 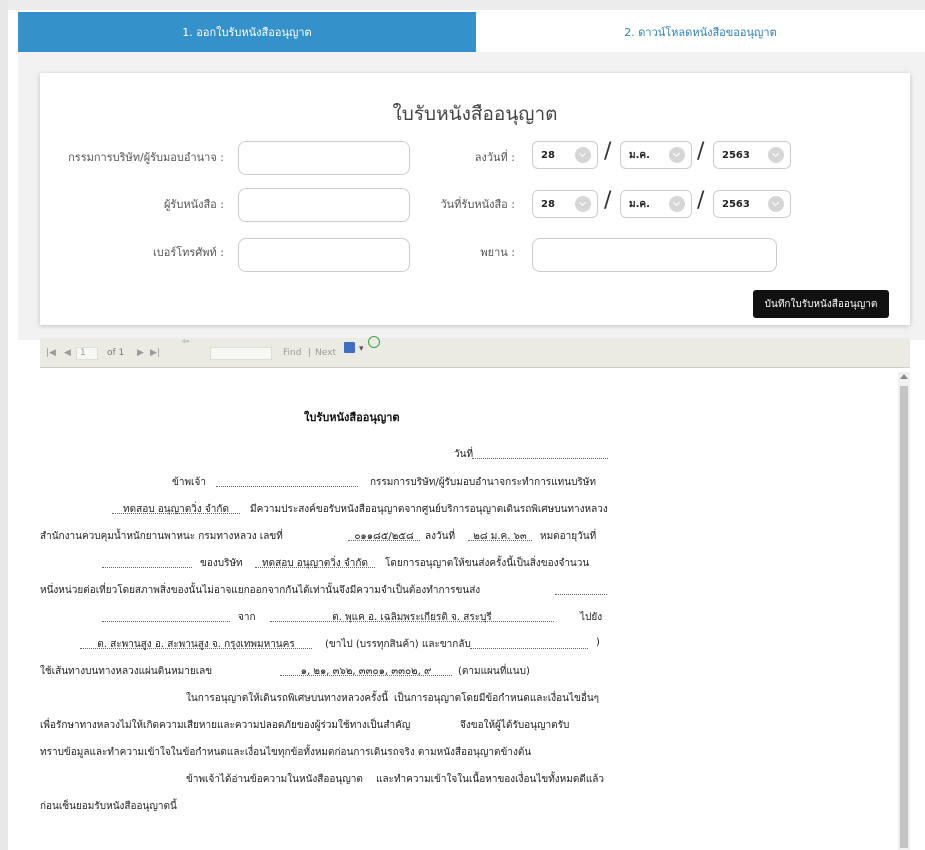 What do you see at coordinates (126, 671) in the screenshot?
I see `report-line: ใช้เส้นทางบนทางหลวงแผ่นดินหมายเลข` at bounding box center [126, 671].